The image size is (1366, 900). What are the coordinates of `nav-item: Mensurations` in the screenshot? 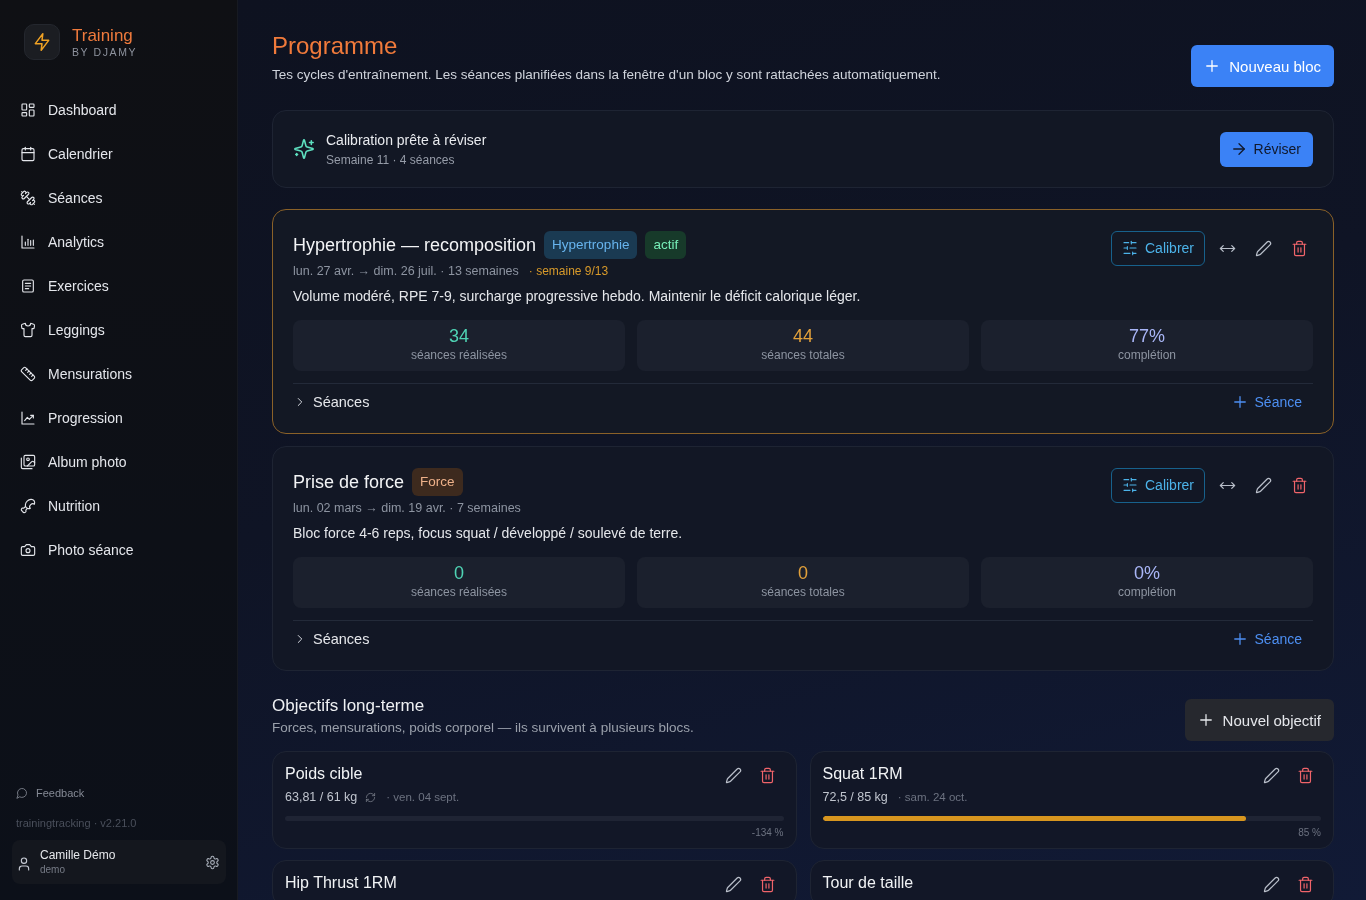 It's located at (118, 374).